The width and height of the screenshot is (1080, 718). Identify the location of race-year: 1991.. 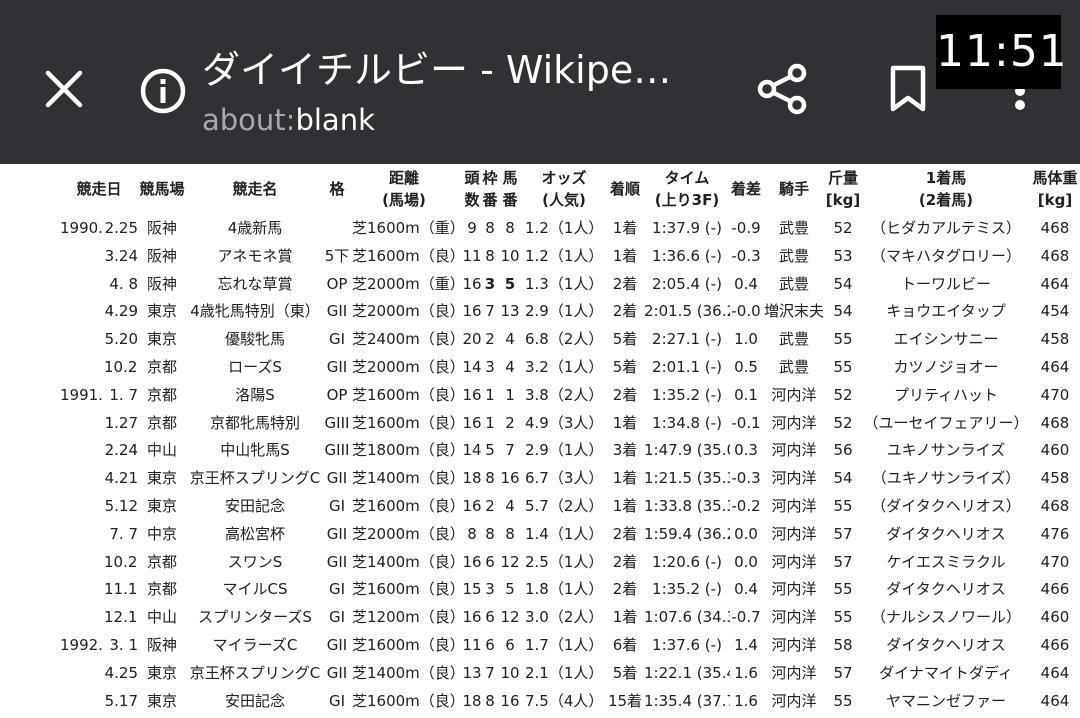
(81, 394).